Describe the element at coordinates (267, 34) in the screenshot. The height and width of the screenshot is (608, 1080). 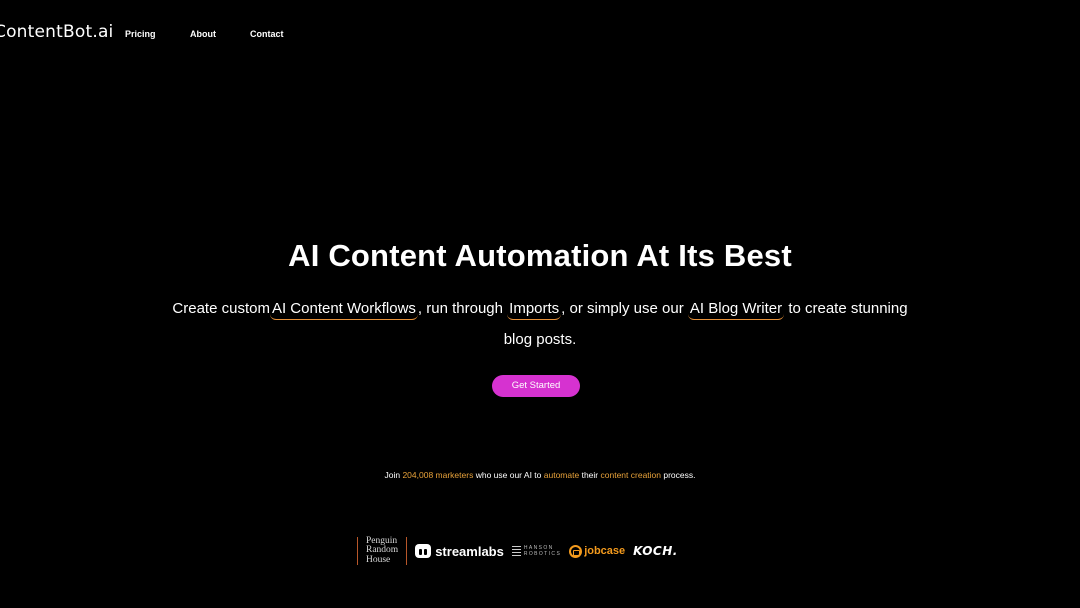
I see `nav-link-contact: Contact` at that location.